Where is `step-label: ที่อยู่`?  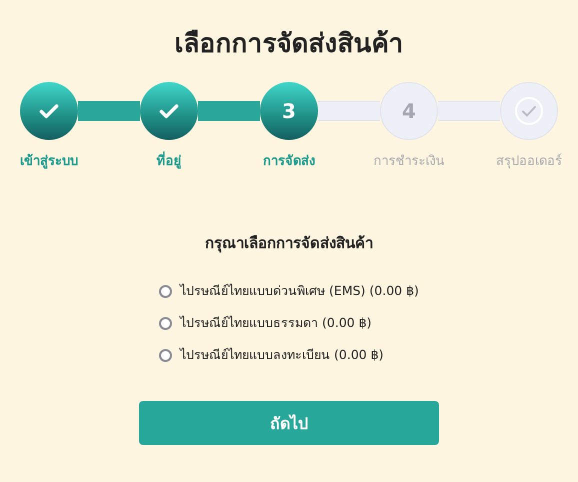
step-label: ที่อยู่ is located at coordinates (169, 160).